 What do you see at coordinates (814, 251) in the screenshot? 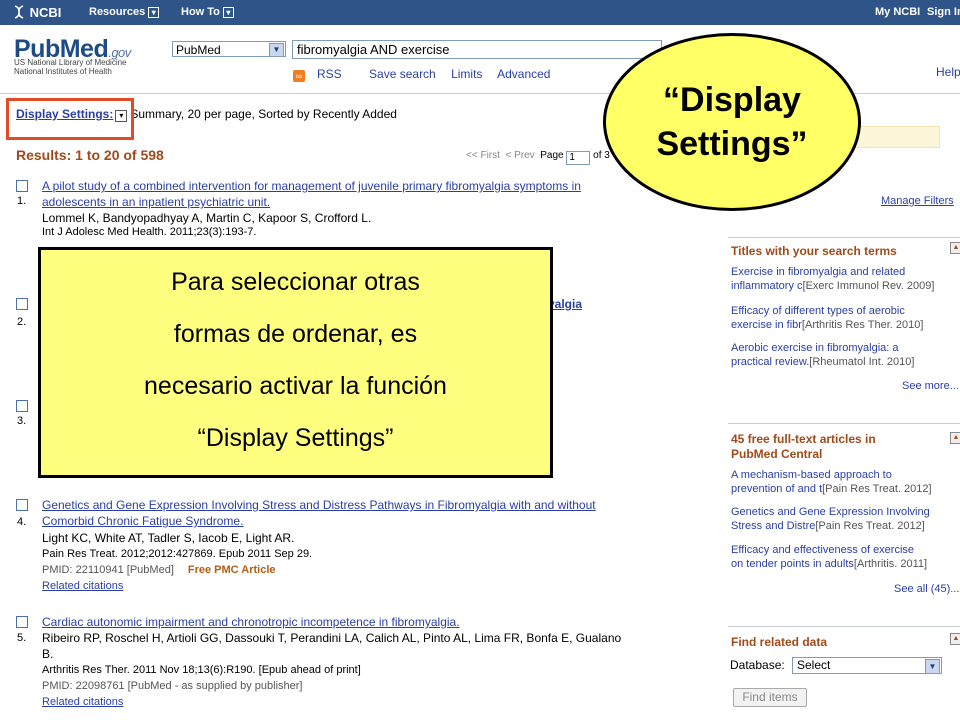
I see `titles-heading-text: Titles with your search terms` at bounding box center [814, 251].